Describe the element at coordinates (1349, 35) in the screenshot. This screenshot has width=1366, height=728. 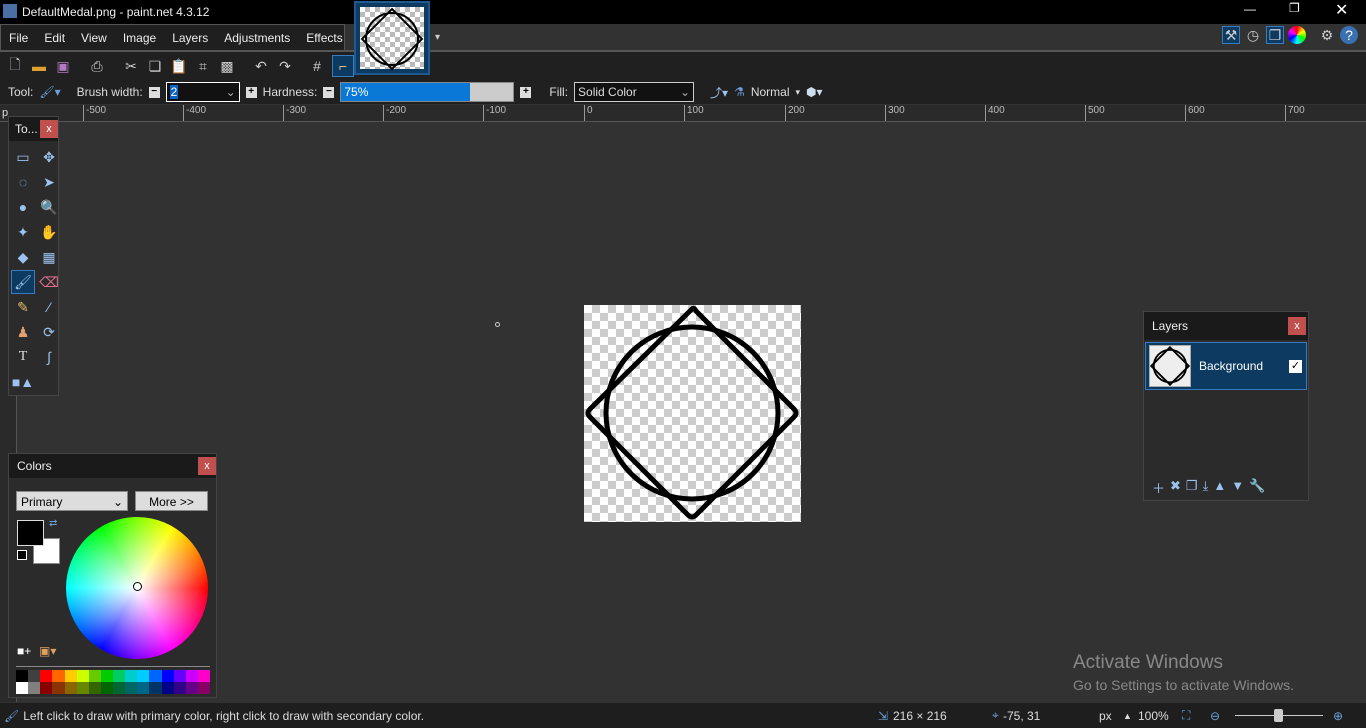
I see `help-icon: ?` at that location.